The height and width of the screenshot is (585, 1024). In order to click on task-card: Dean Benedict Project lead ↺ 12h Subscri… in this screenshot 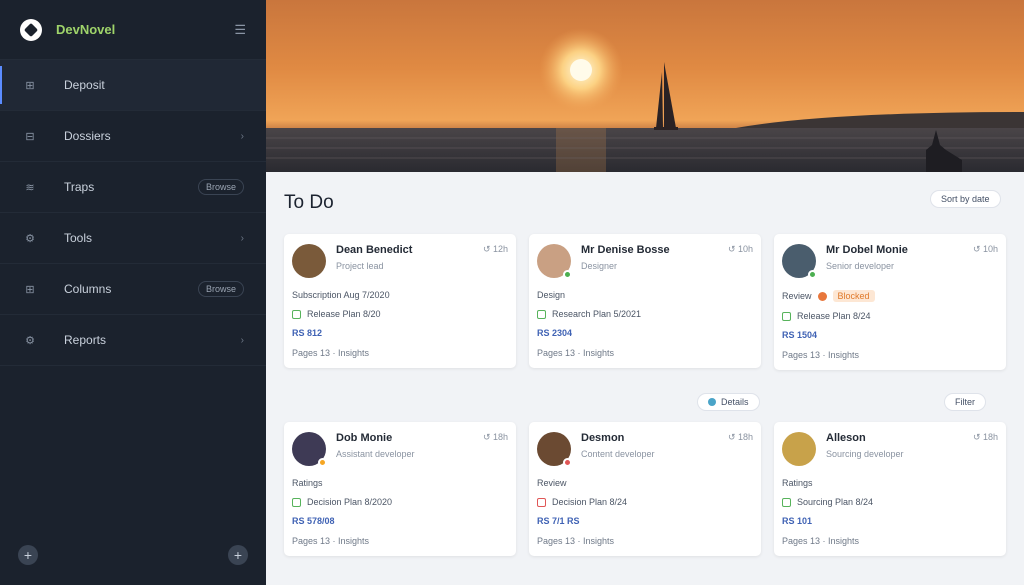, I will do `click(400, 301)`.